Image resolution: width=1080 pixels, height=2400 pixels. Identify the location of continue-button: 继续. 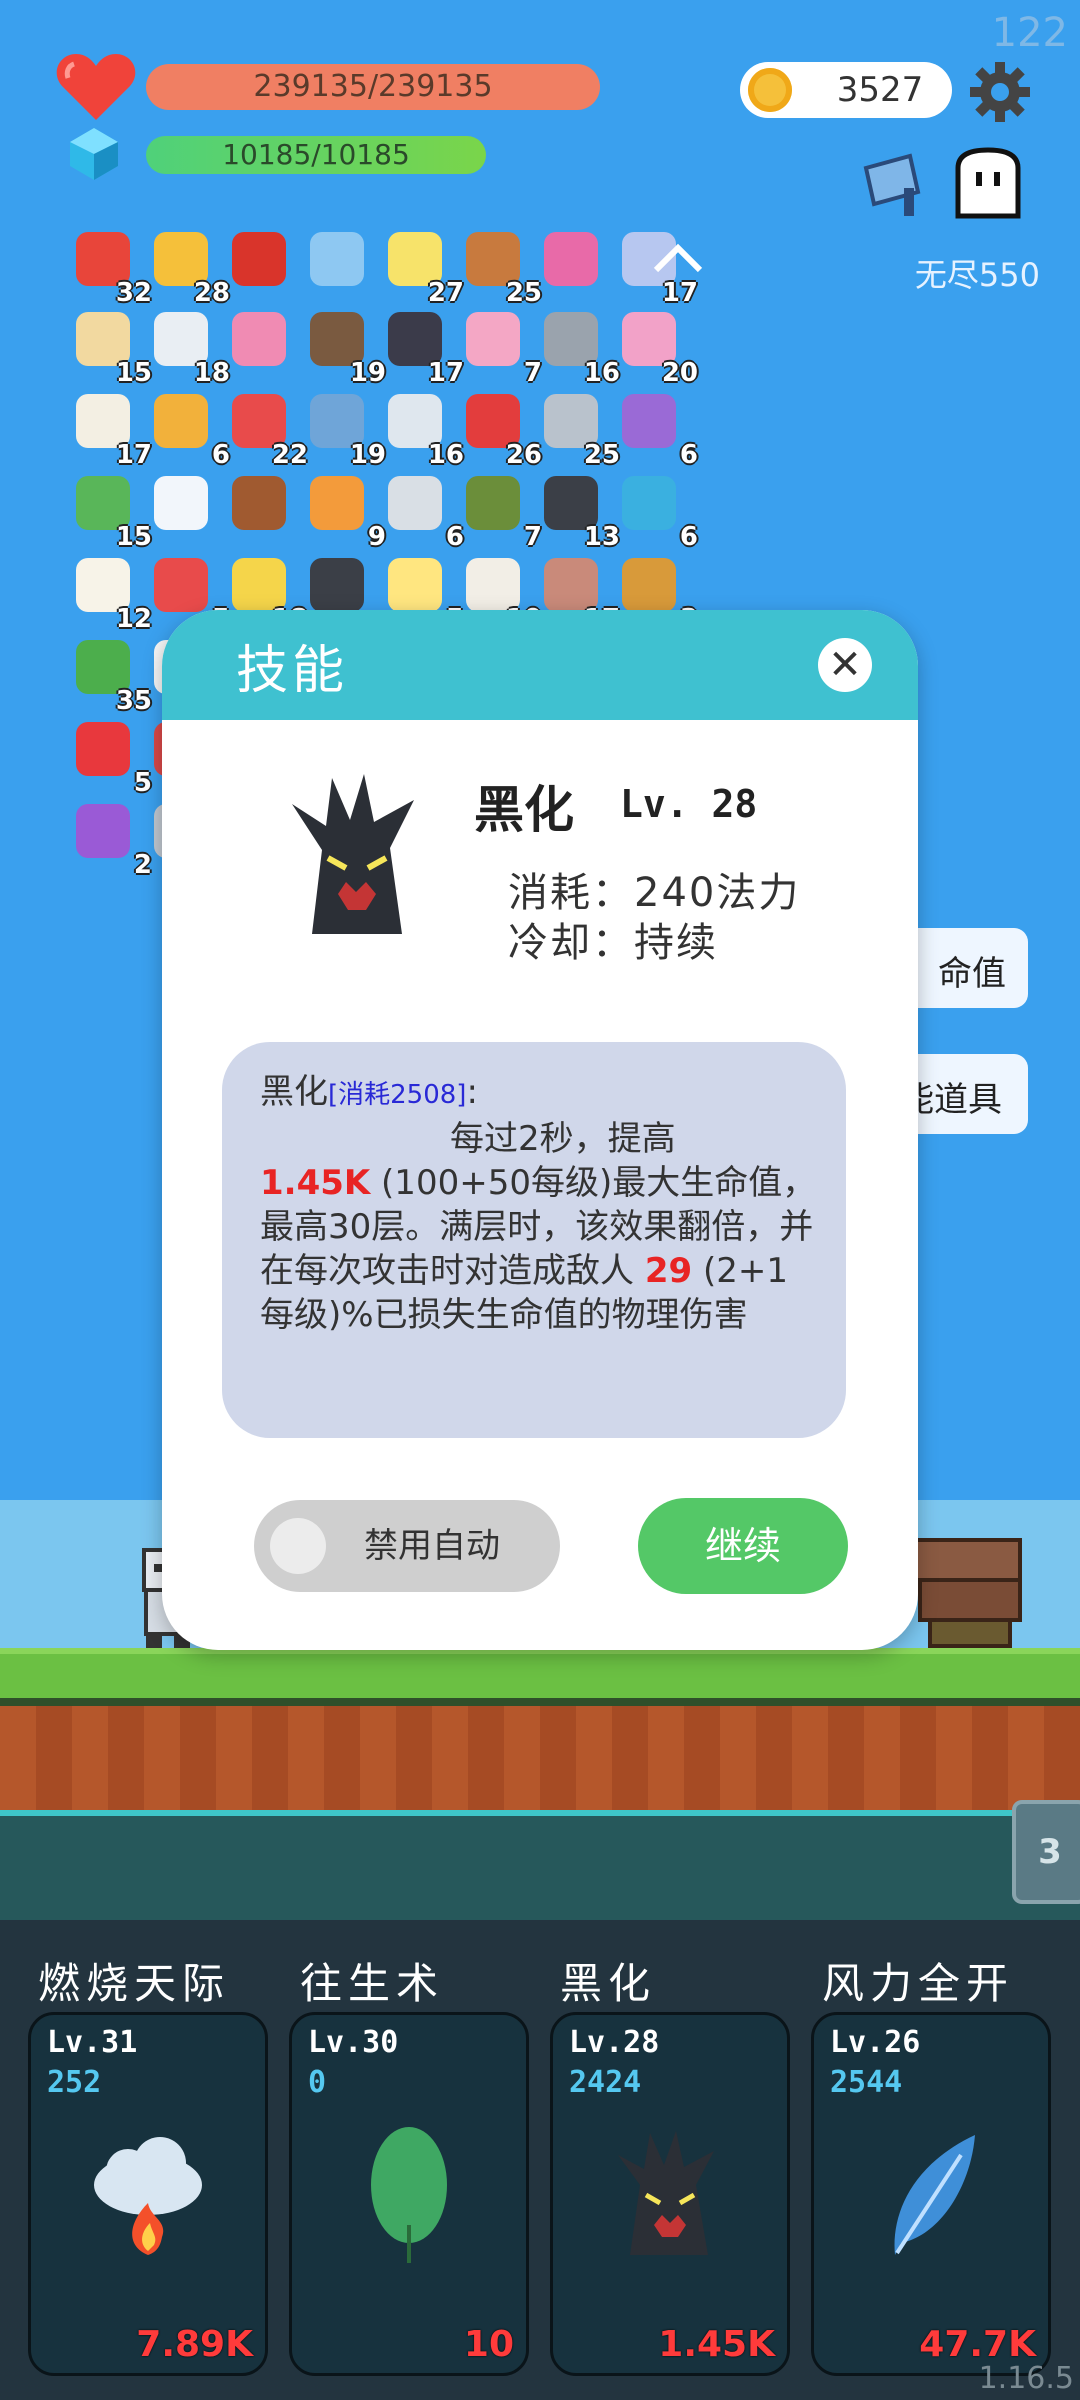
(743, 1546).